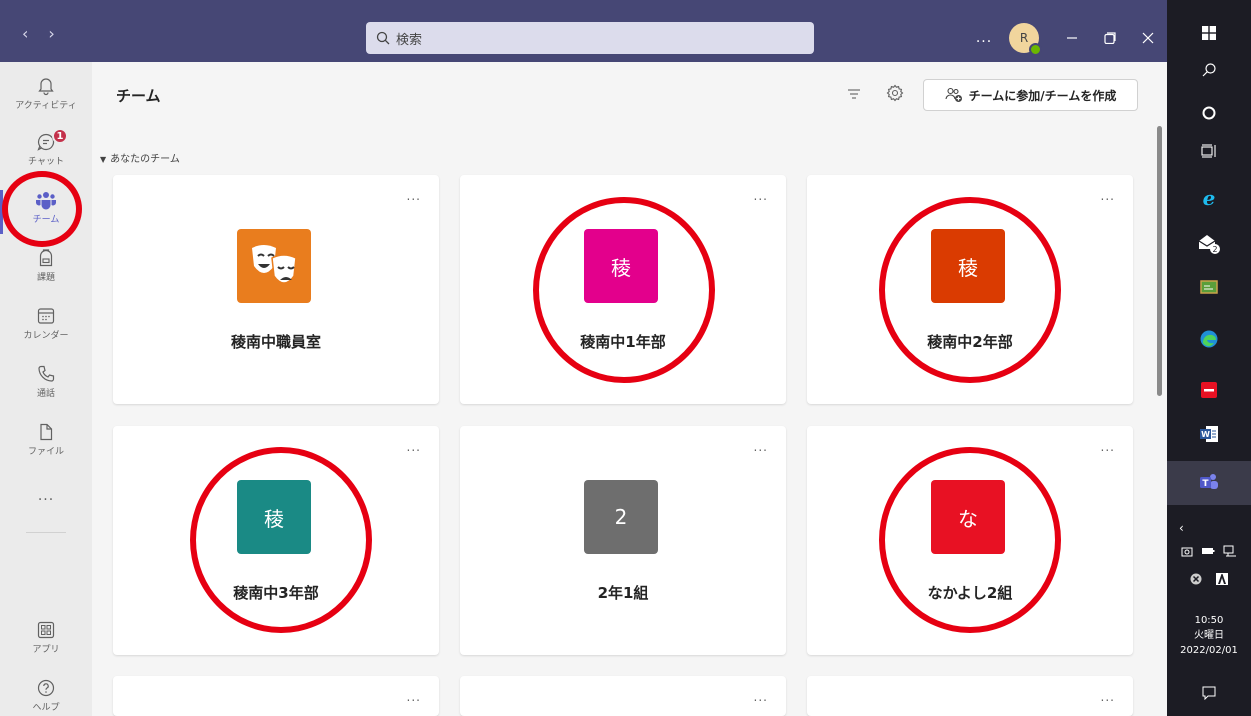 This screenshot has width=1251, height=716. What do you see at coordinates (1209, 244) in the screenshot?
I see `taskbar-mail: 2` at bounding box center [1209, 244].